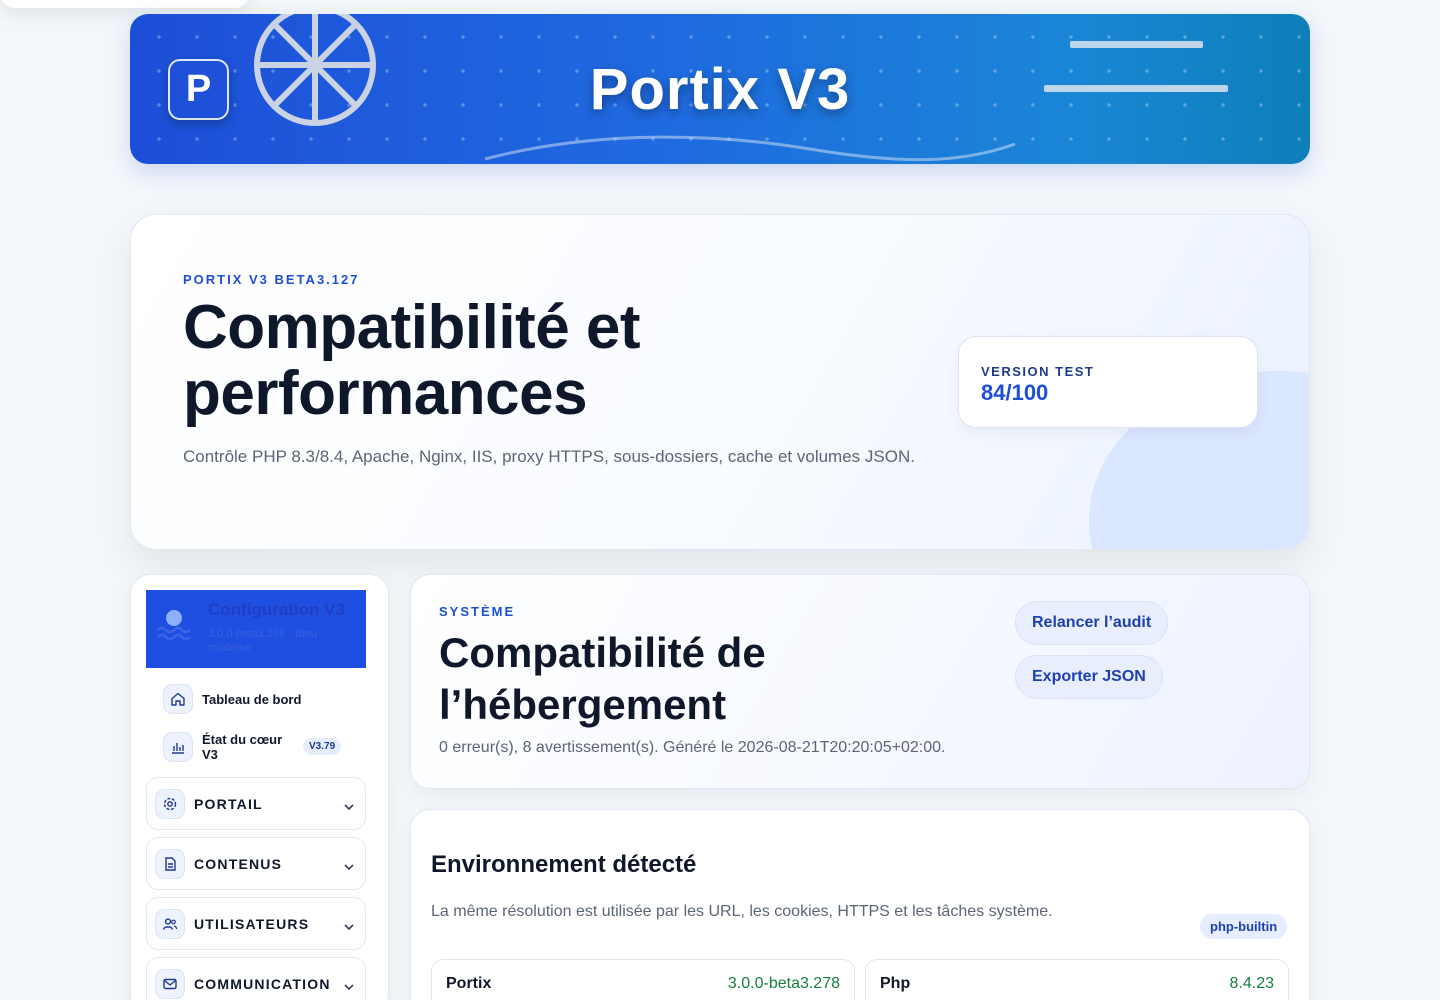  Describe the element at coordinates (1015, 392) in the screenshot. I see `version-score-value: 84/100` at that location.